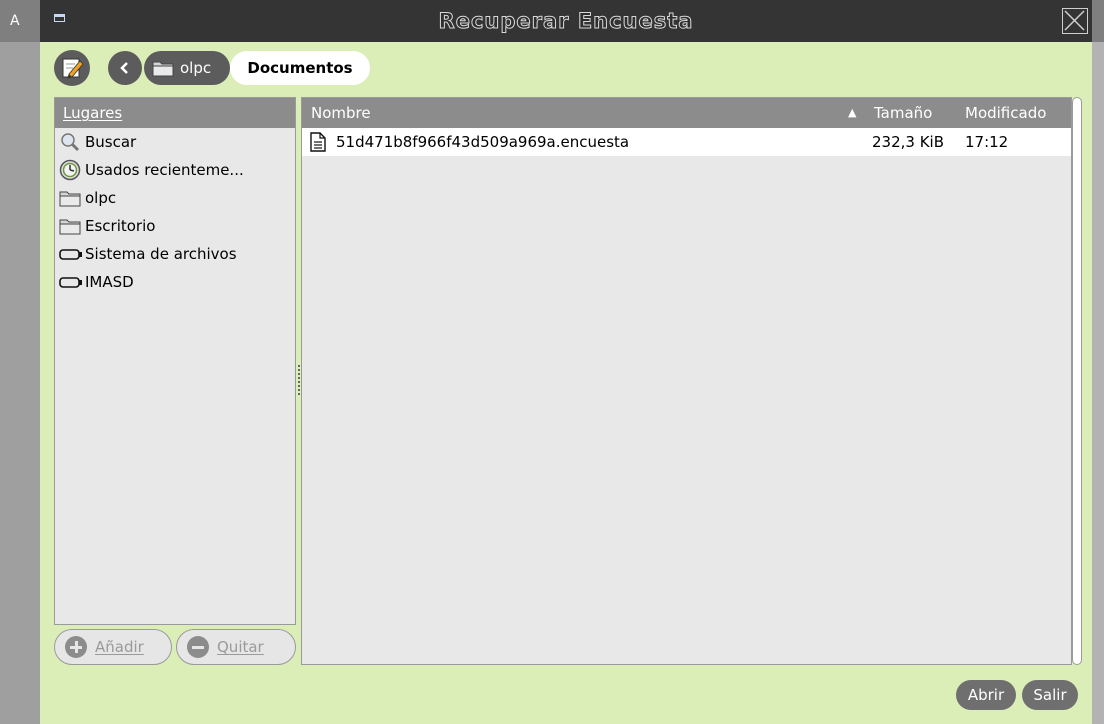 The image size is (1104, 724). What do you see at coordinates (175, 142) in the screenshot?
I see `place-item-buscar: Buscar` at bounding box center [175, 142].